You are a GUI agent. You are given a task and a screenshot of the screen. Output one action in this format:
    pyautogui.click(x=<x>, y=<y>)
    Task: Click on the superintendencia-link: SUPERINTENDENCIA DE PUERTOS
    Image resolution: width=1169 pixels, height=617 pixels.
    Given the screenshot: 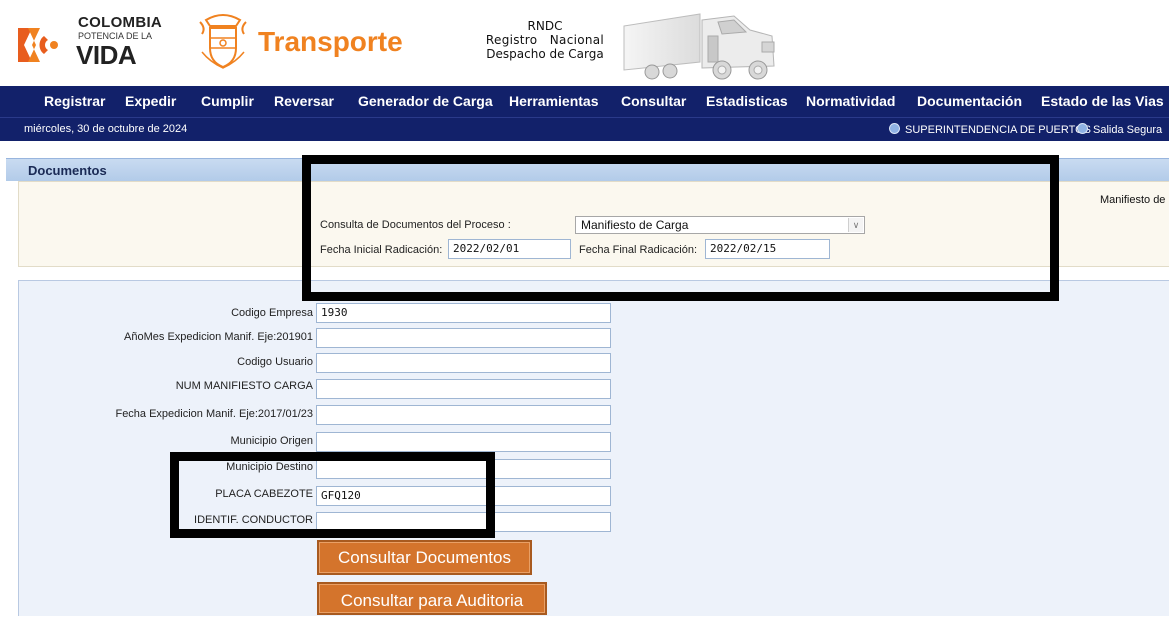 What is the action you would take?
    pyautogui.click(x=990, y=129)
    